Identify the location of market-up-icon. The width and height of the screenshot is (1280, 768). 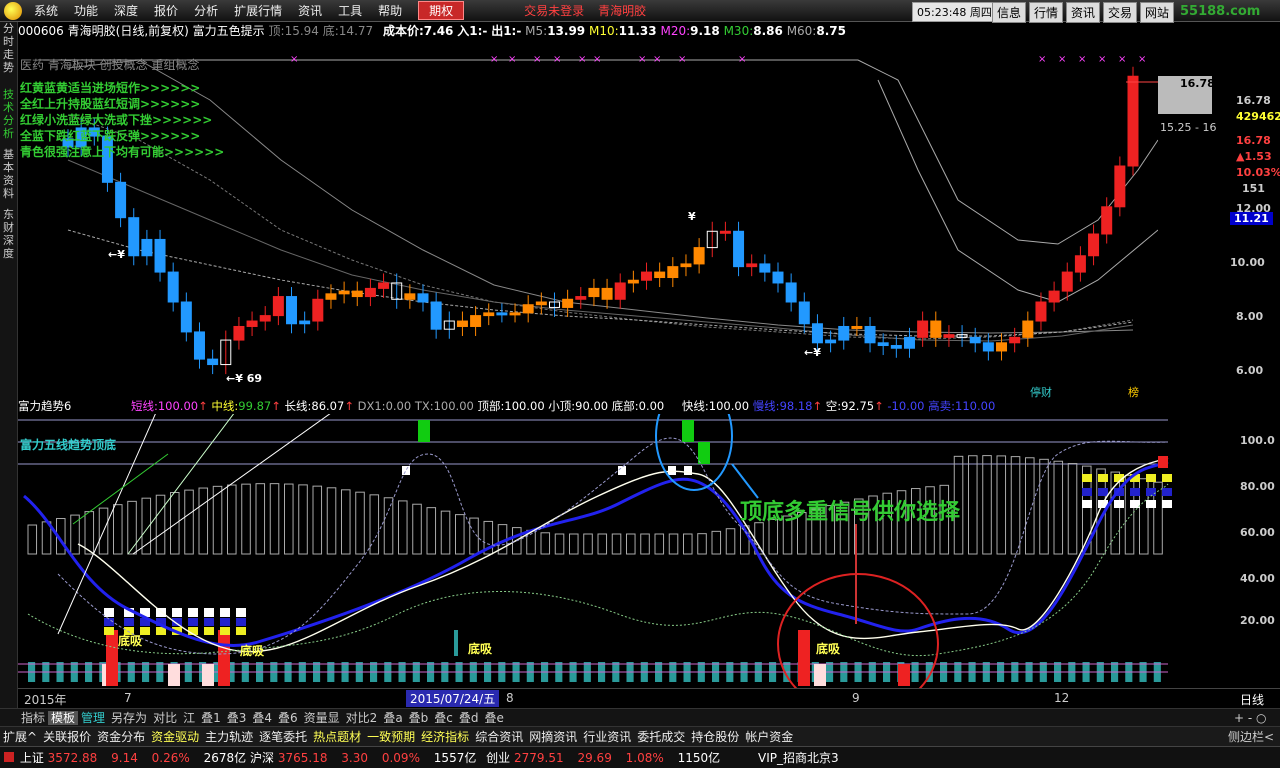
(9, 757).